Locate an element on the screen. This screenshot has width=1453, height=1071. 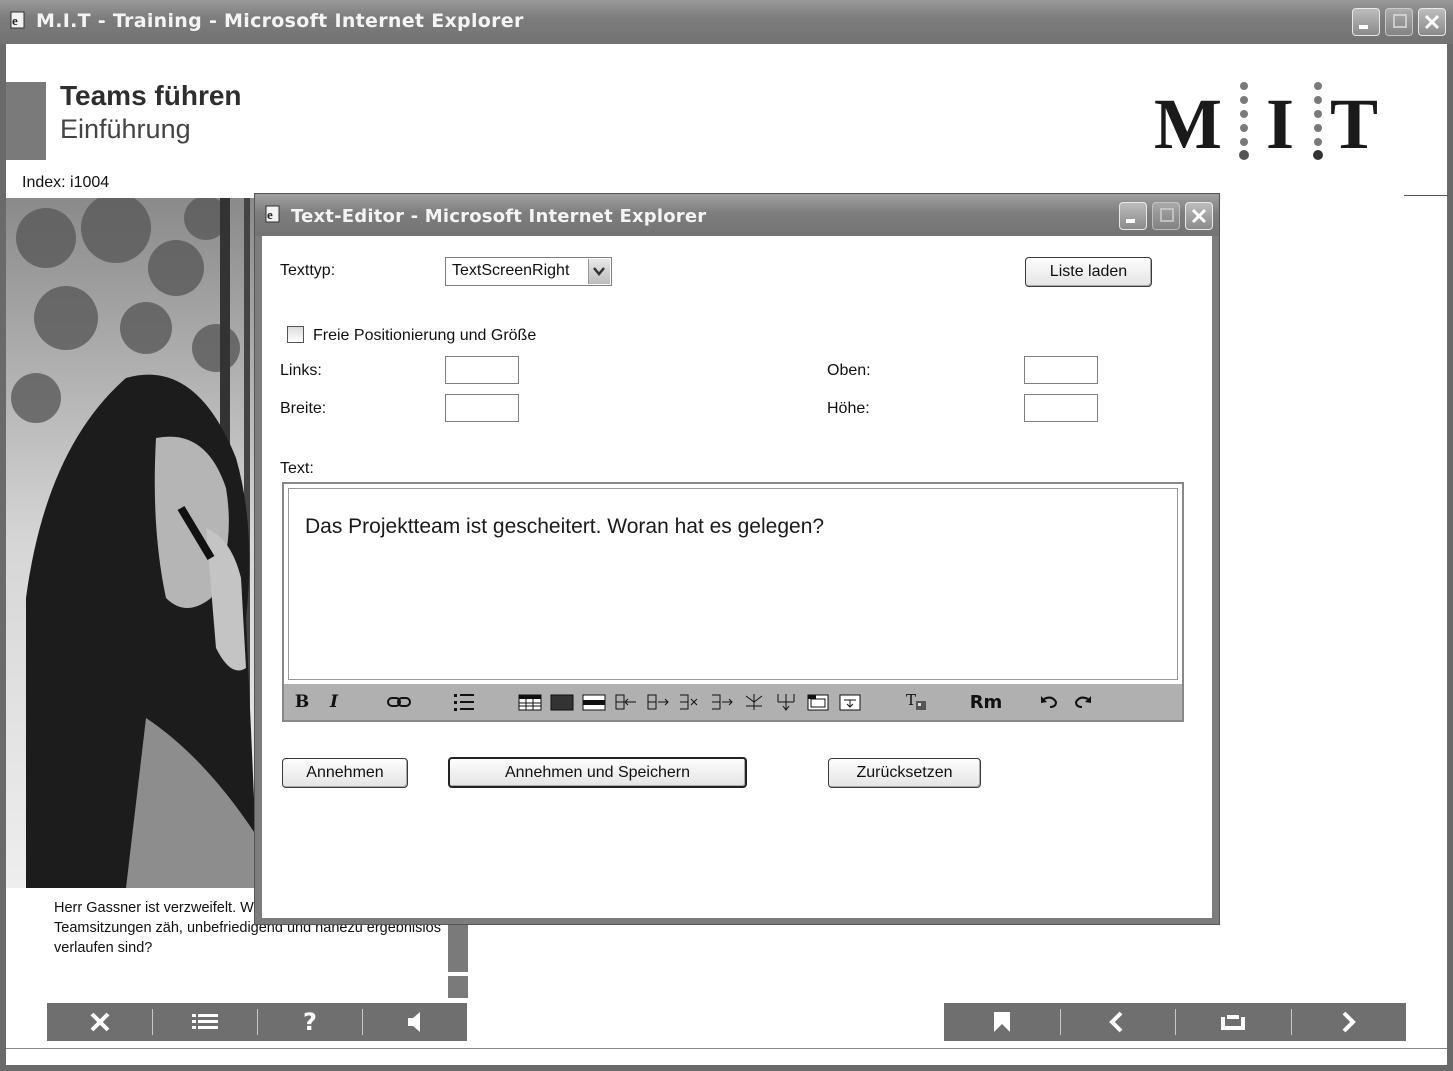
index-label: Index: i1004 is located at coordinates (66, 182).